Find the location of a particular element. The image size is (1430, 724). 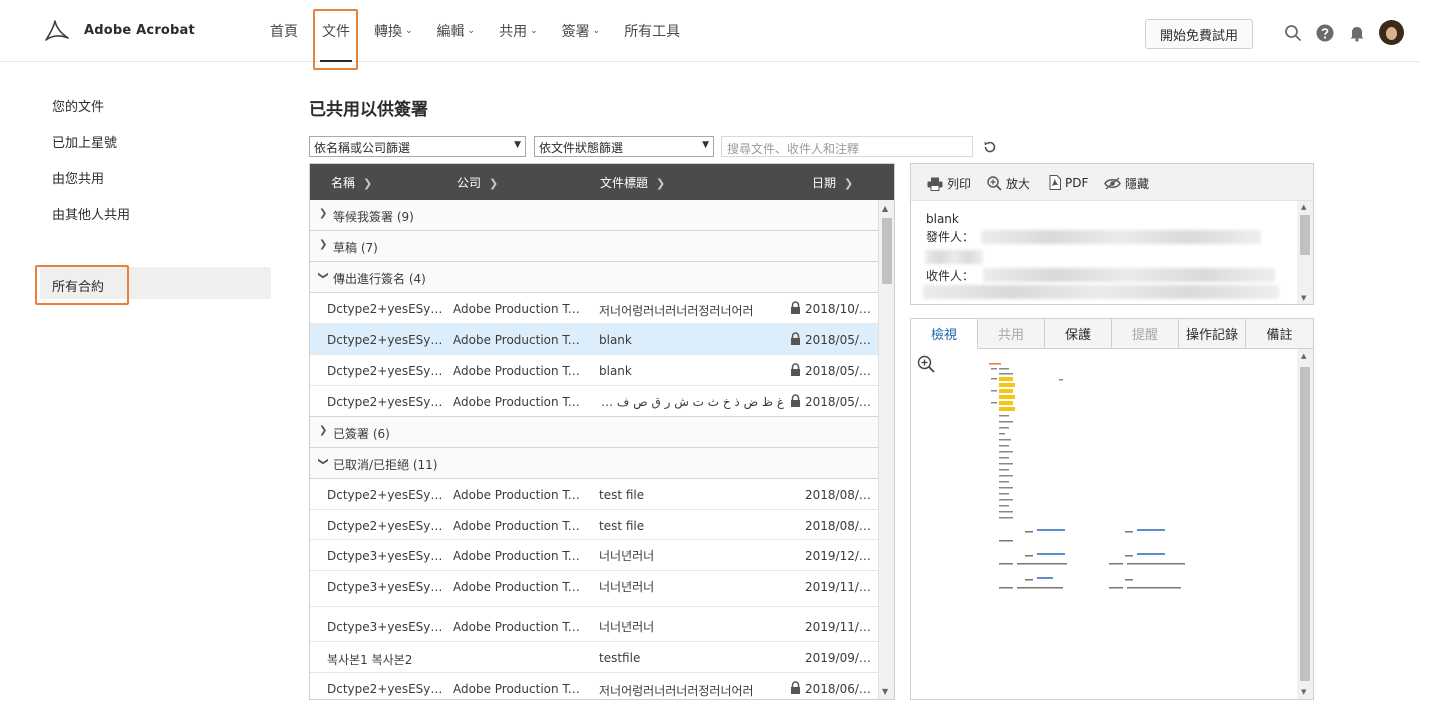

sidebar-item-starred: 已加上星號 is located at coordinates (84, 141).